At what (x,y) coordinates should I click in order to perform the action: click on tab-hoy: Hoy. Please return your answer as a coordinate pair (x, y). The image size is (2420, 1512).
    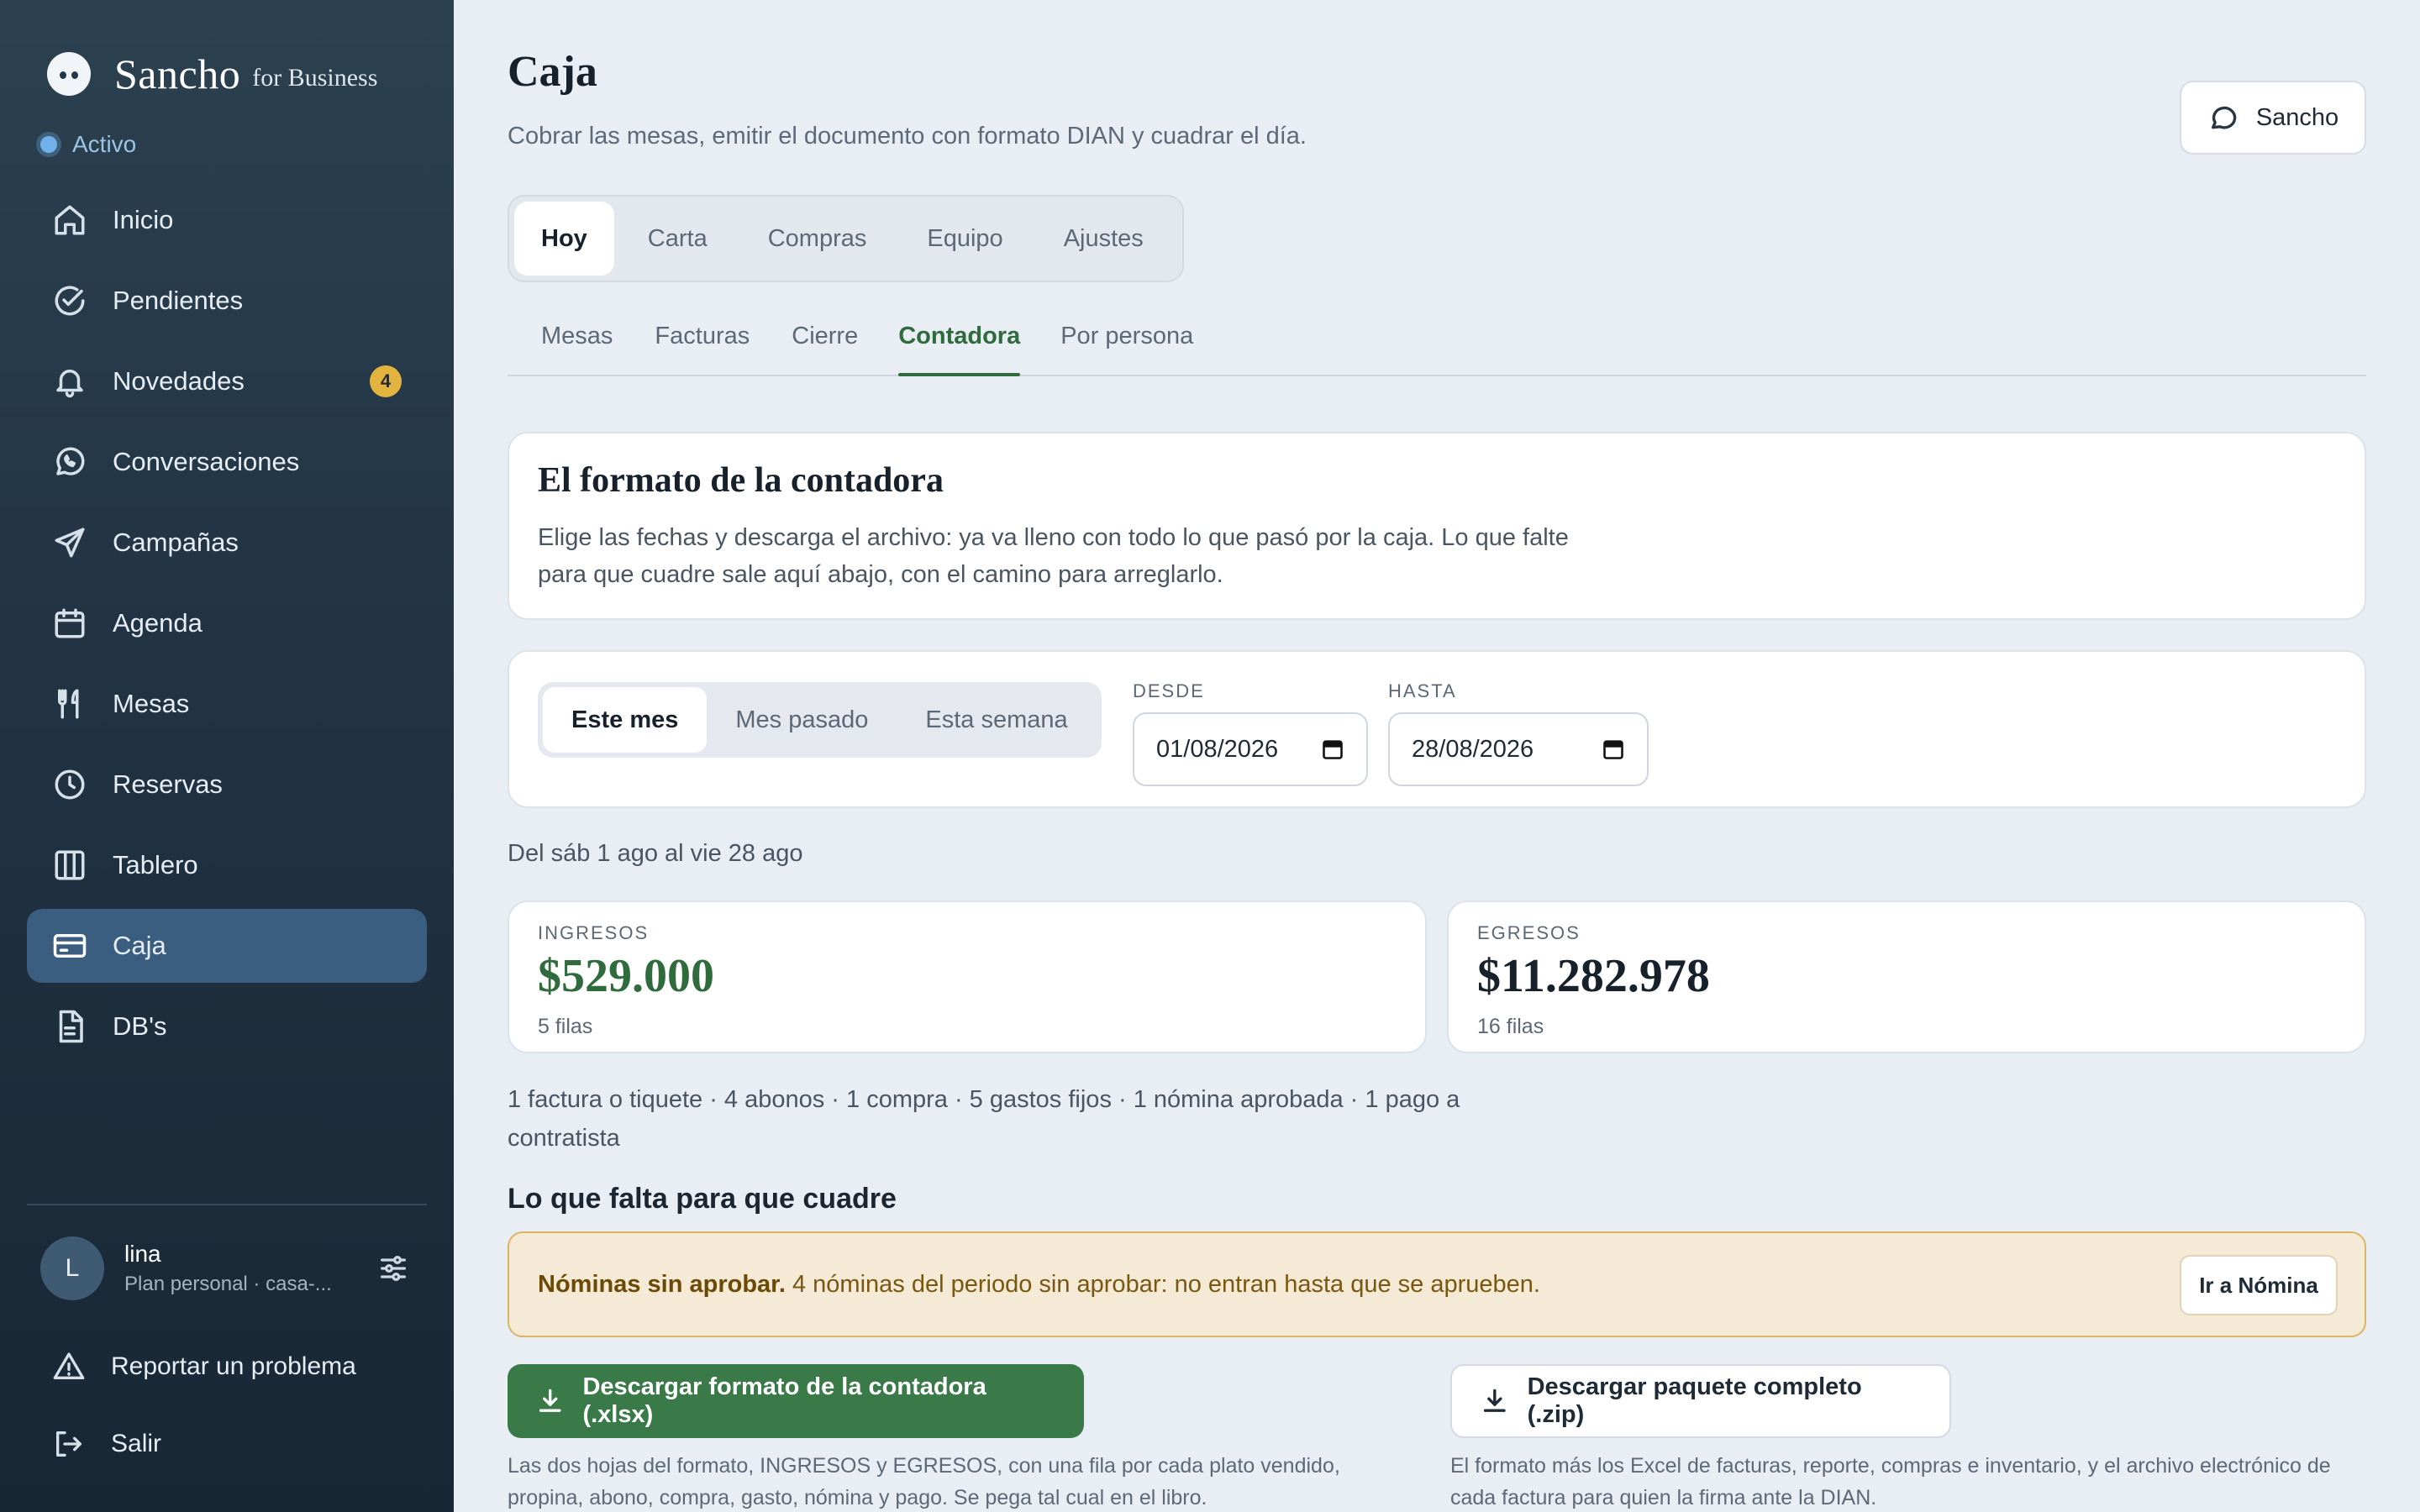
    Looking at the image, I should click on (564, 239).